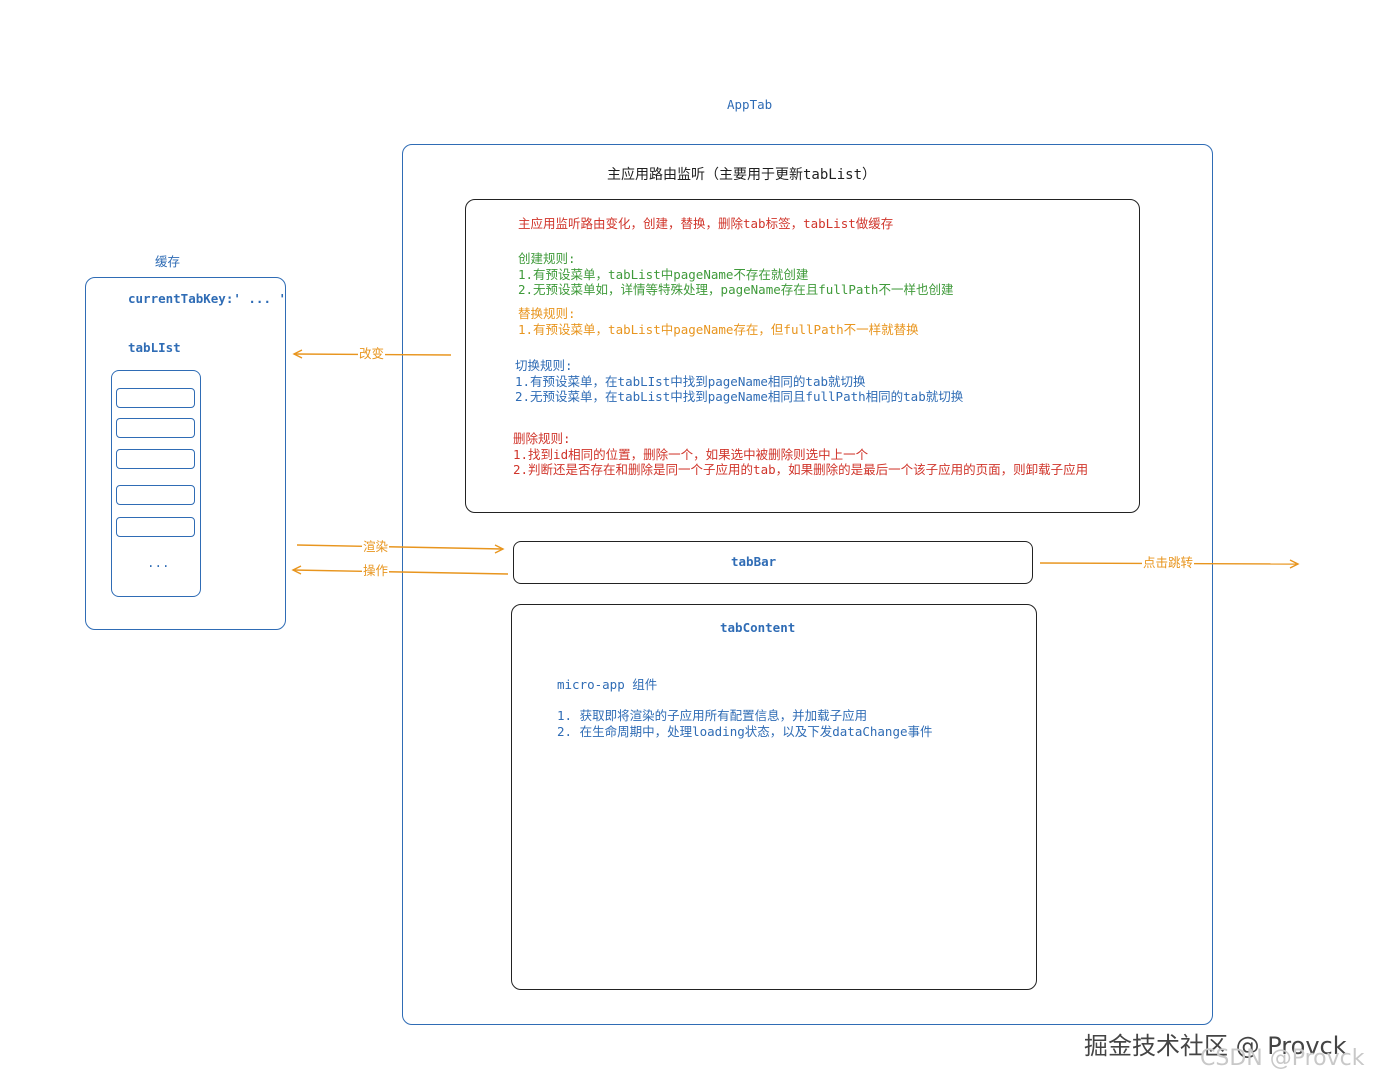 Image resolution: width=1380 pixels, height=1084 pixels. I want to click on csdn-watermark: CSDN @Provck, so click(1282, 1058).